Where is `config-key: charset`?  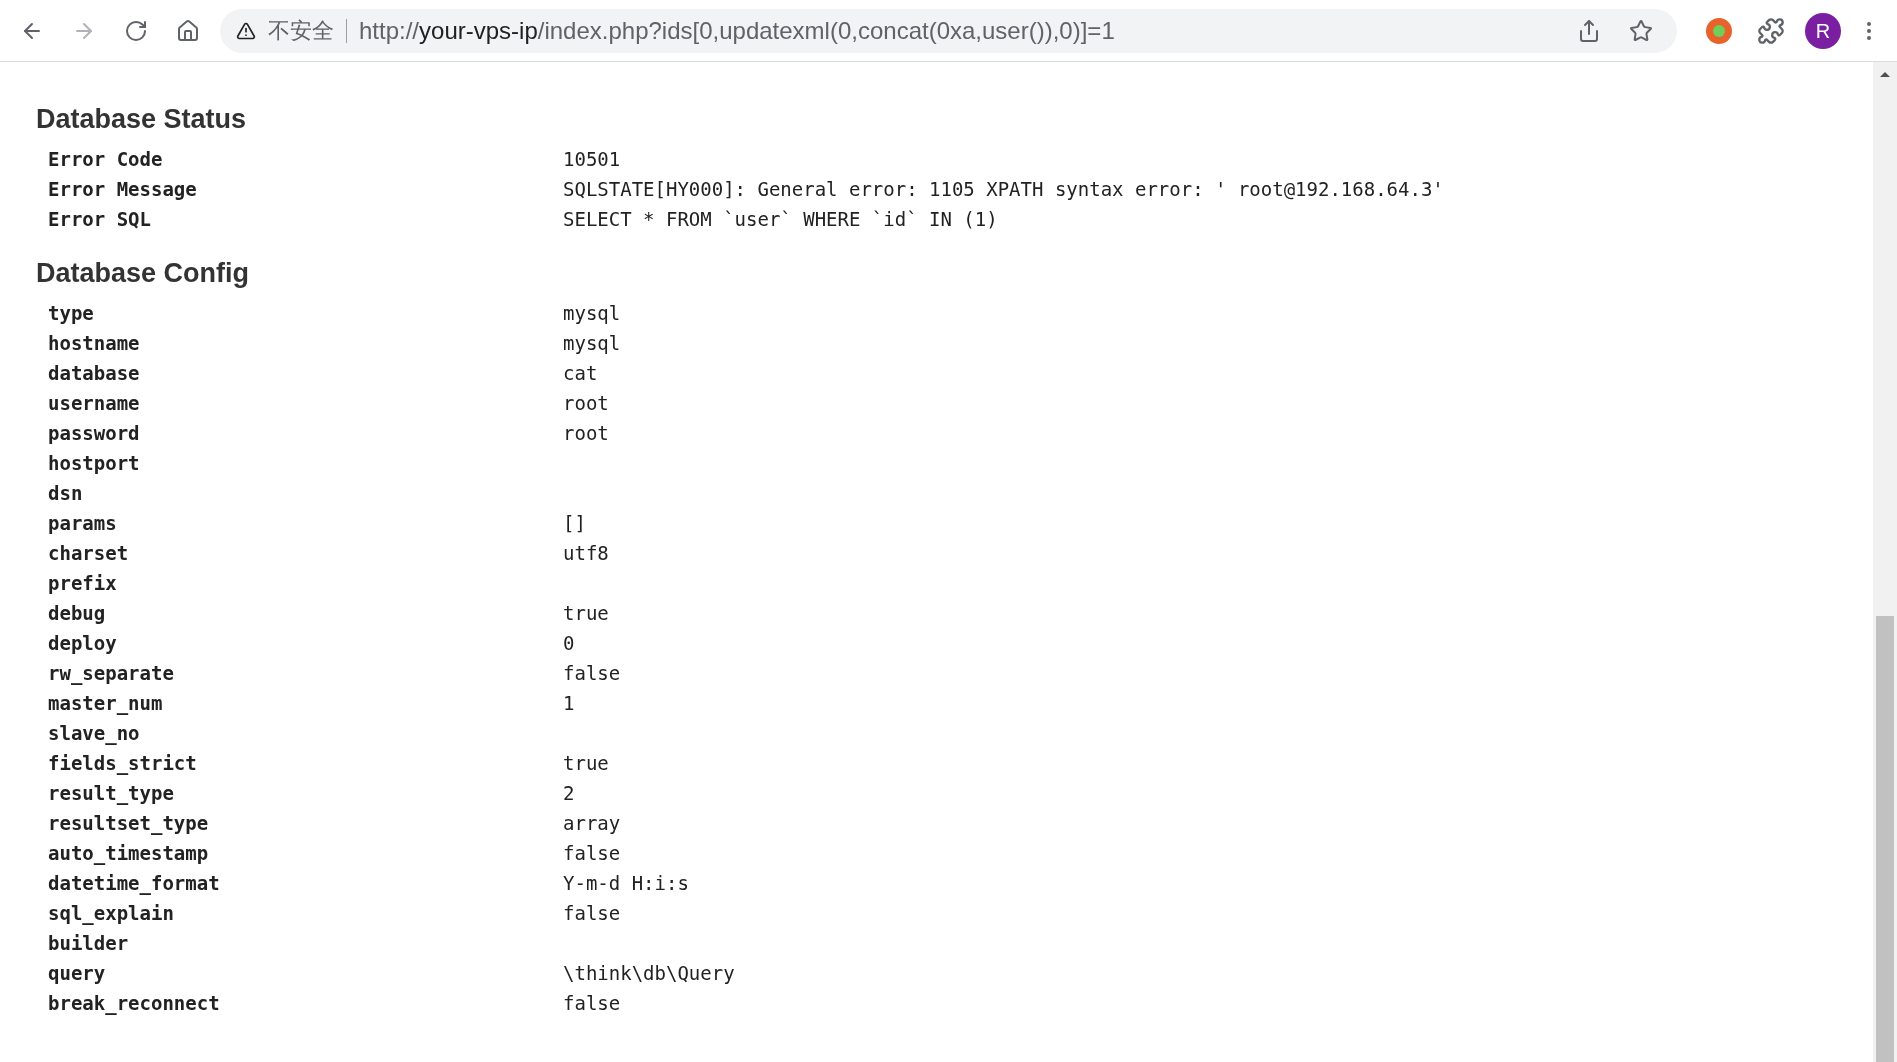 config-key: charset is located at coordinates (299, 553).